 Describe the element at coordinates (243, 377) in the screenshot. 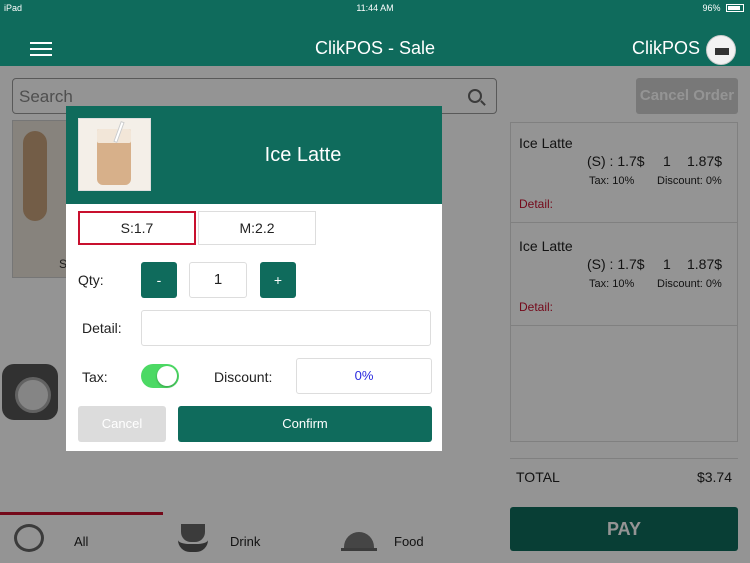

I see `discount-label: Discount:` at that location.